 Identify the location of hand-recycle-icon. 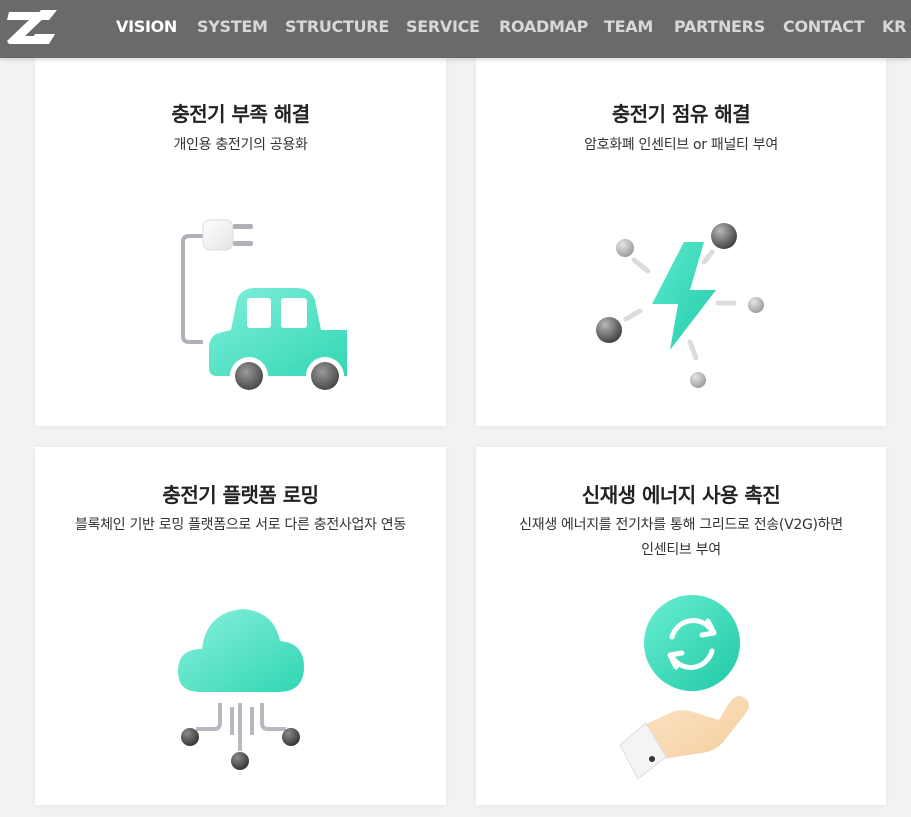
(684, 687).